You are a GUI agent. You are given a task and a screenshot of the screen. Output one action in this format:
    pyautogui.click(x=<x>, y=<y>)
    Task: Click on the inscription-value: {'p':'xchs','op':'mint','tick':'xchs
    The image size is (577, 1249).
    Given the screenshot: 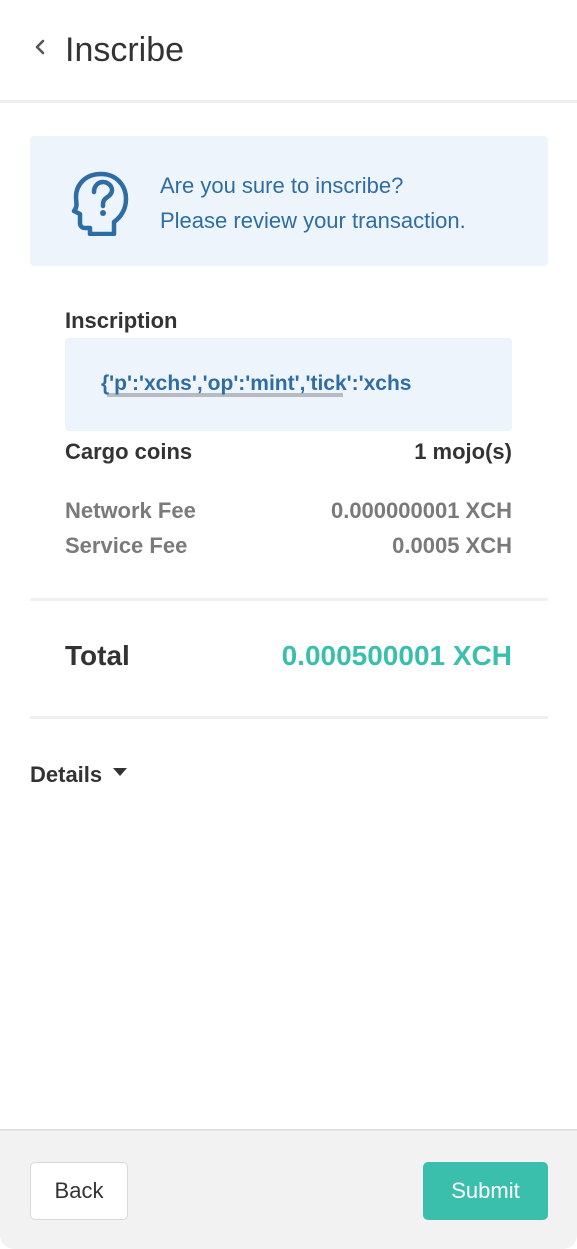 What is the action you would take?
    pyautogui.click(x=256, y=383)
    